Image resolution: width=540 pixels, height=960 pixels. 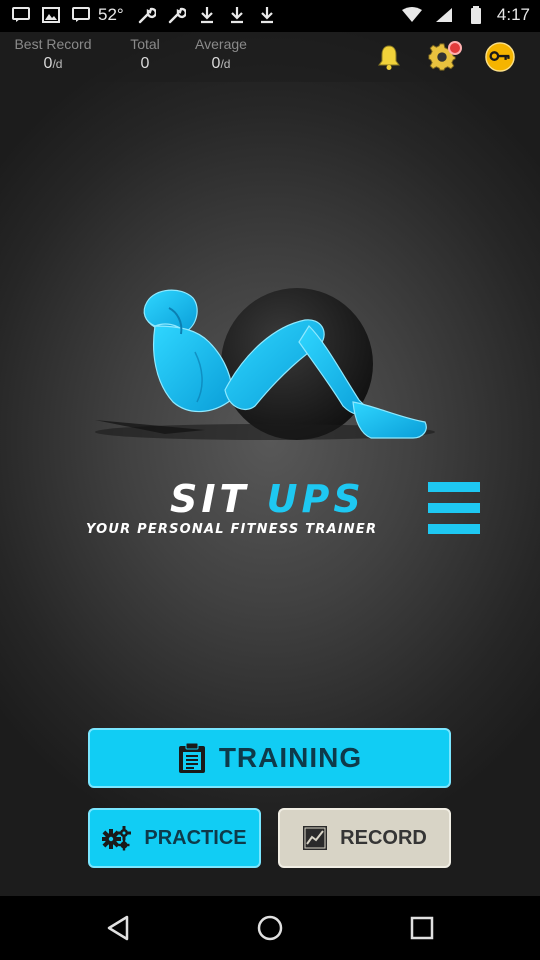 I want to click on stat-label: Average, so click(x=221, y=44).